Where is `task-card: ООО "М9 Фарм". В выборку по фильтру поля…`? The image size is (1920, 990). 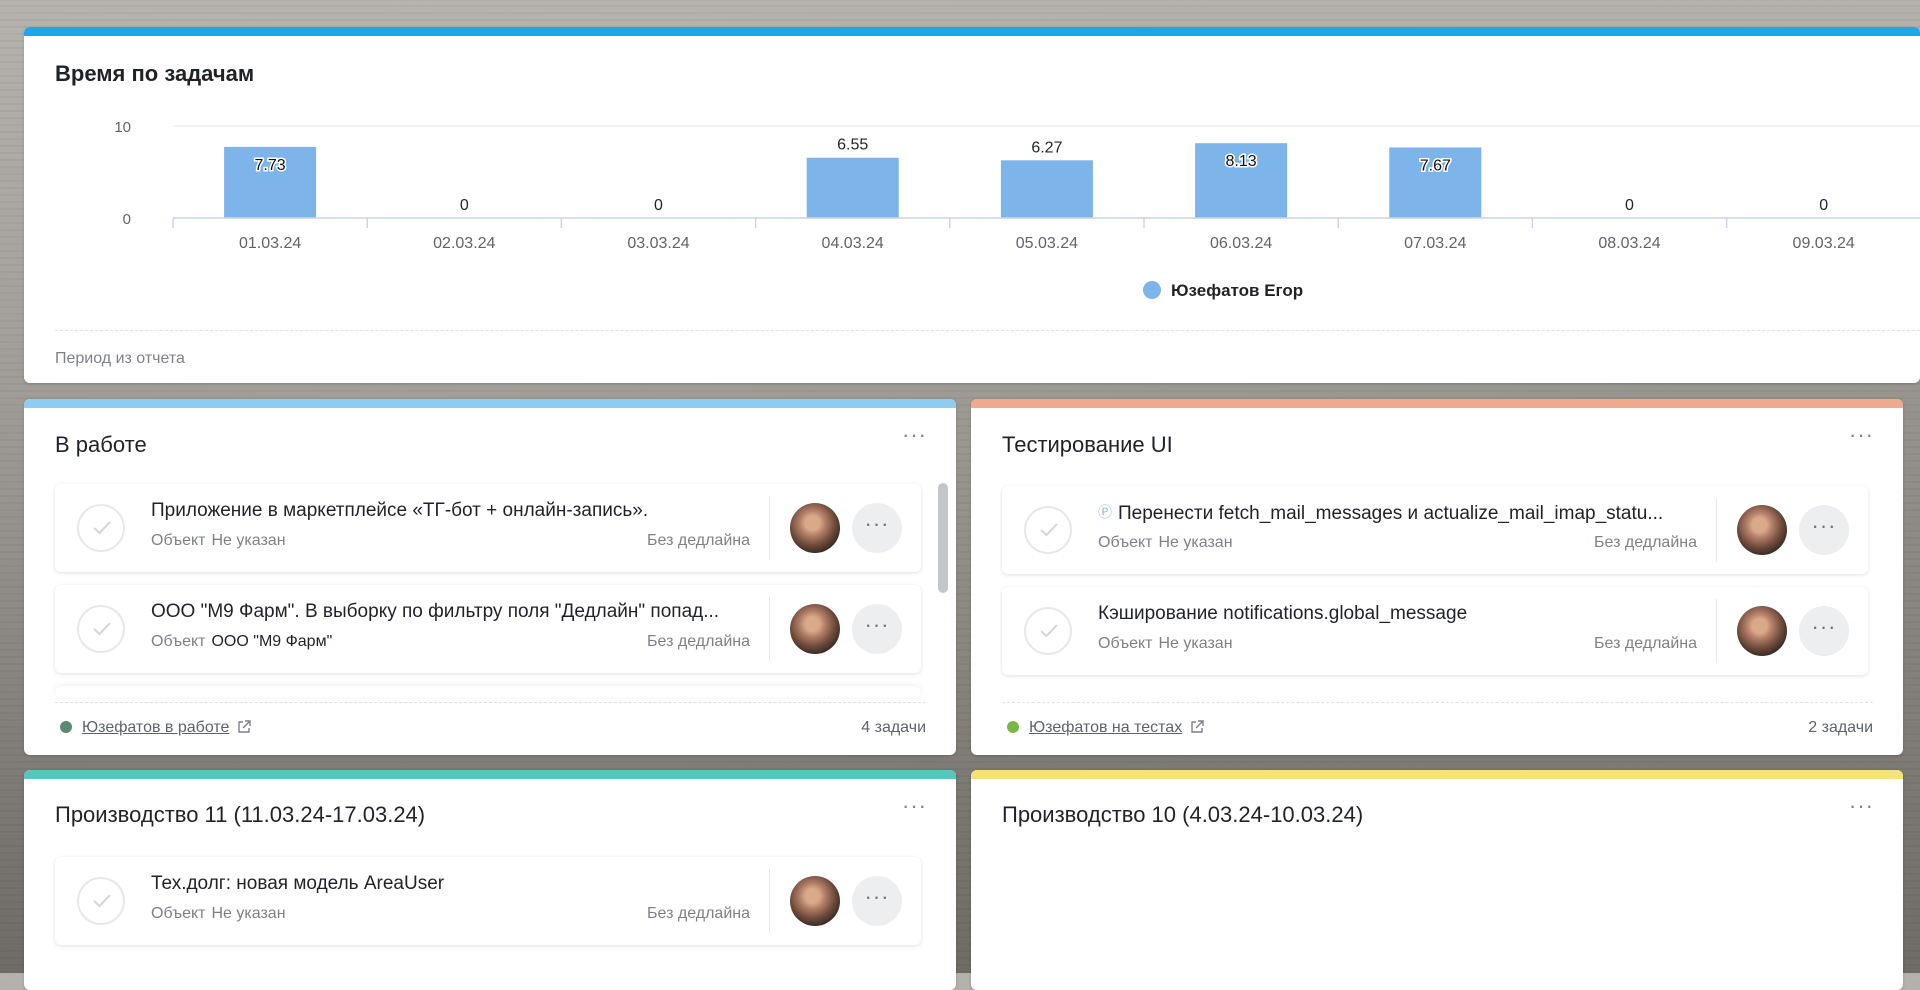 task-card: ООО "М9 Фарм". В выборку по фильтру поля… is located at coordinates (488, 629).